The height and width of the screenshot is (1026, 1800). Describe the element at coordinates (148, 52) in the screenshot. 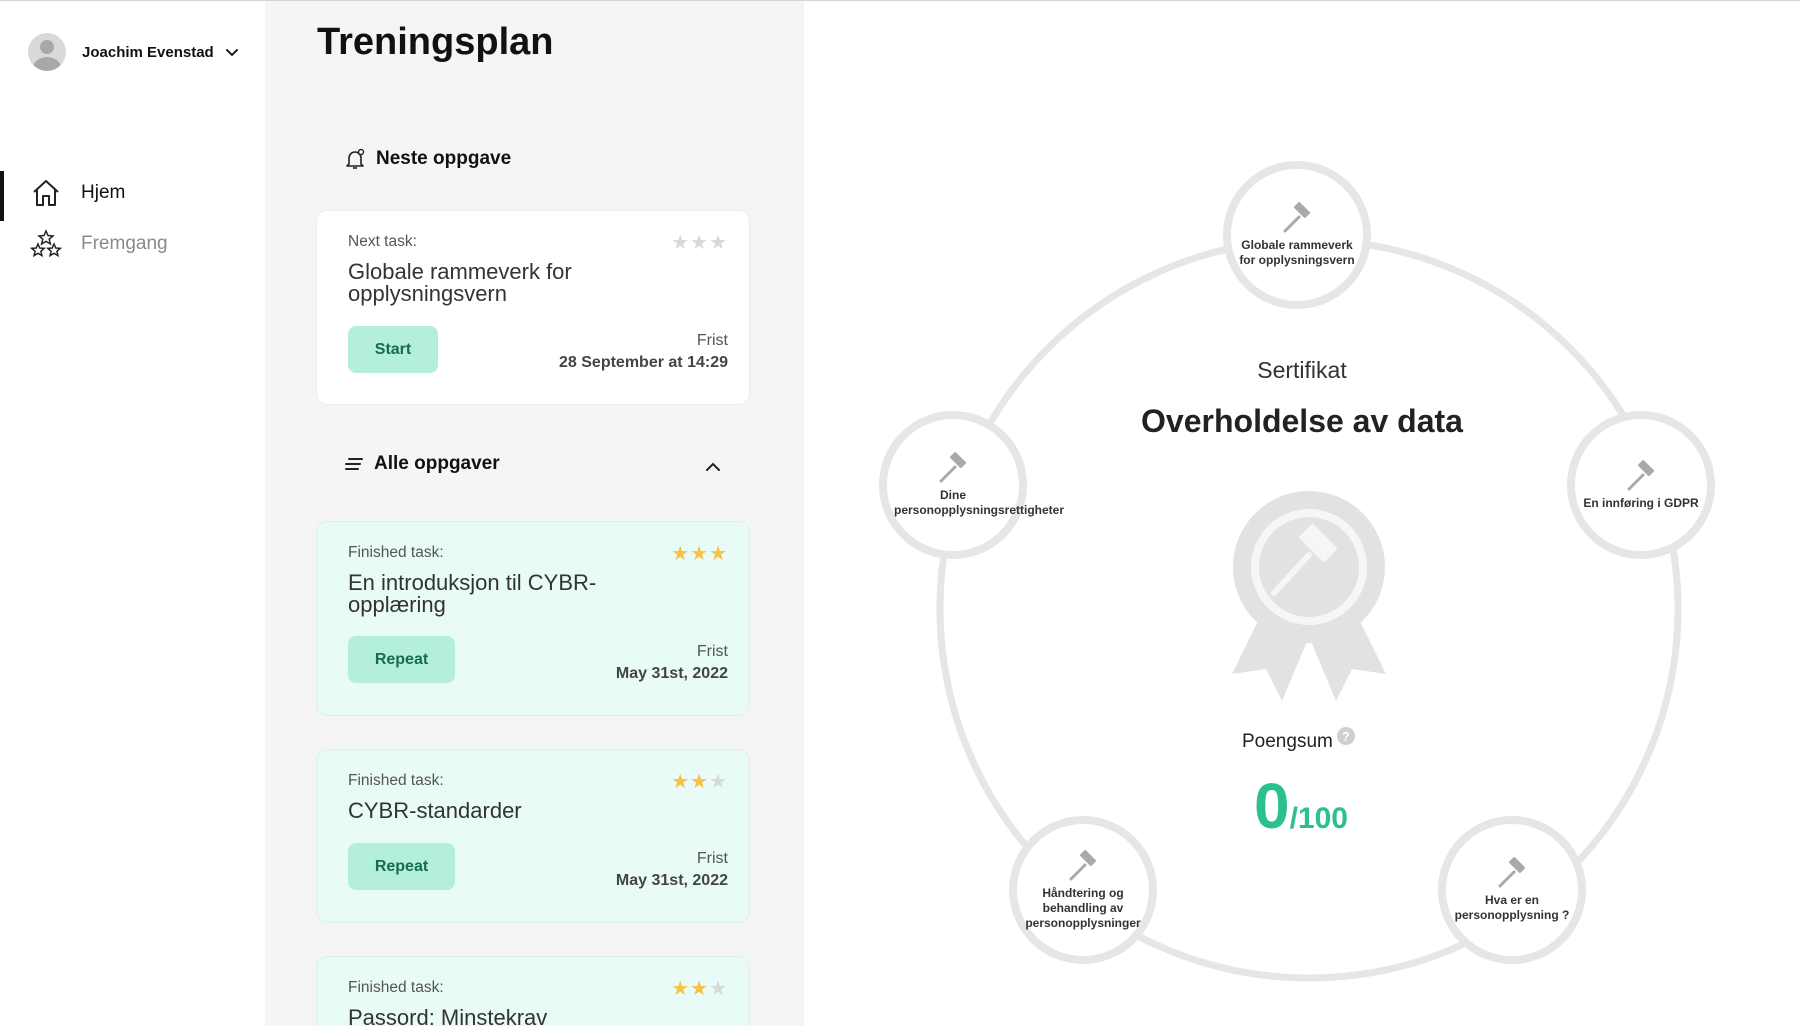

I see `user-name: Joachim Evenstad` at that location.